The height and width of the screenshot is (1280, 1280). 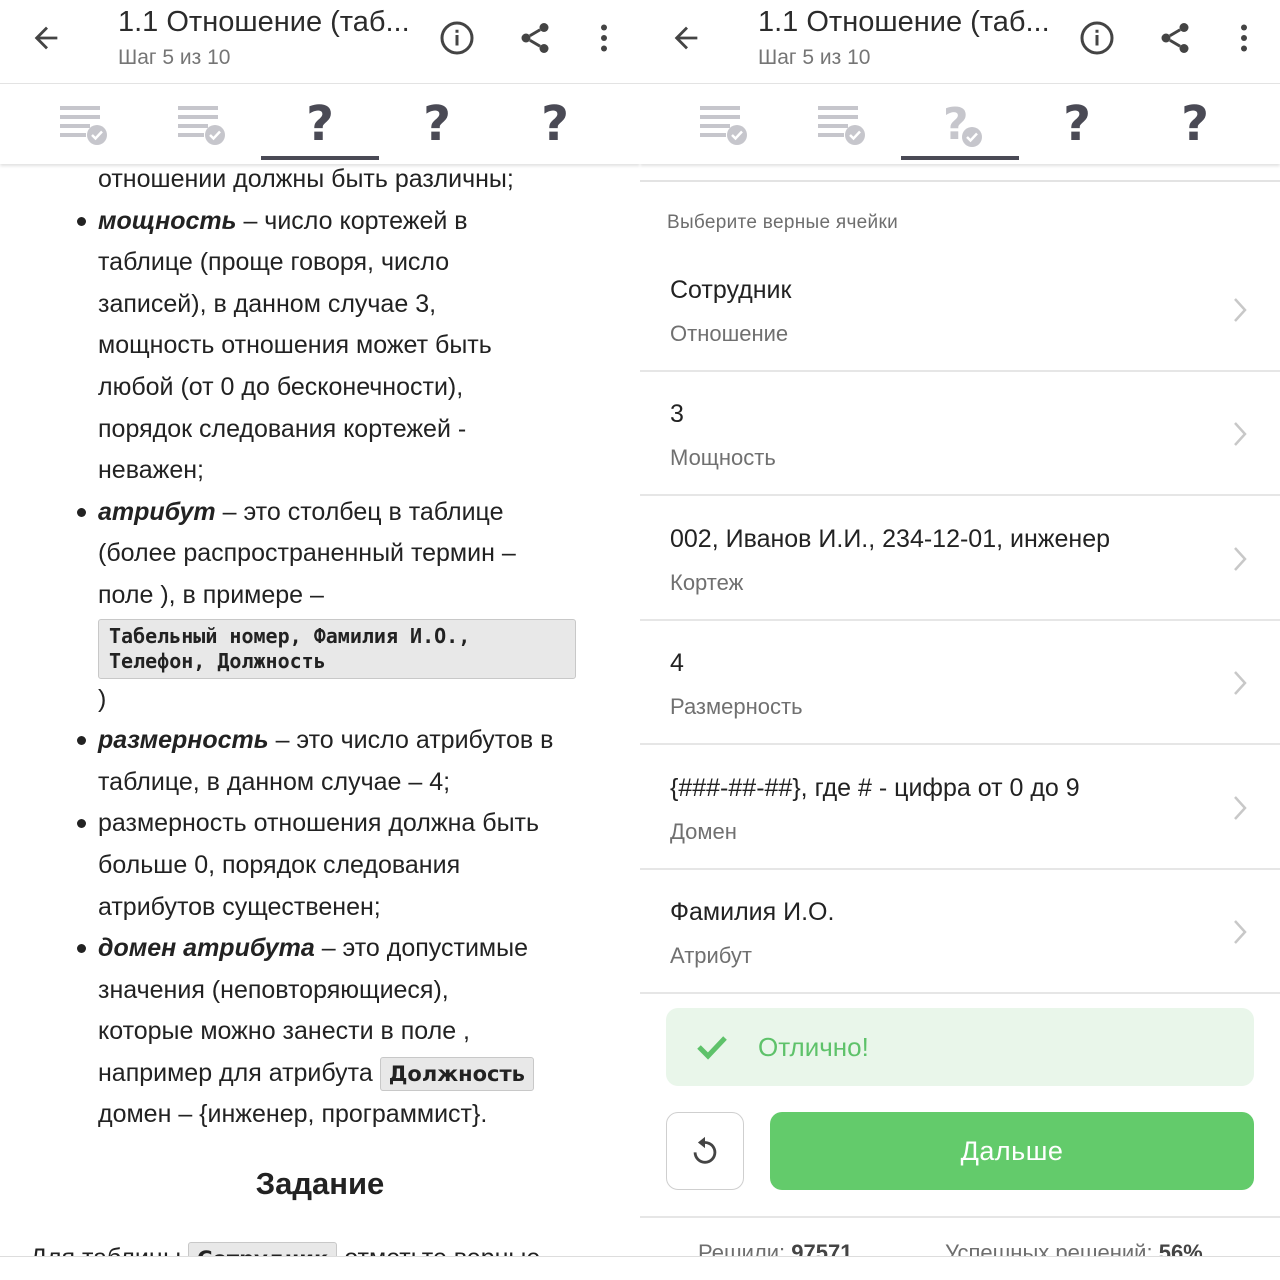 I want to click on answer-label: Размерность, so click(x=736, y=706).